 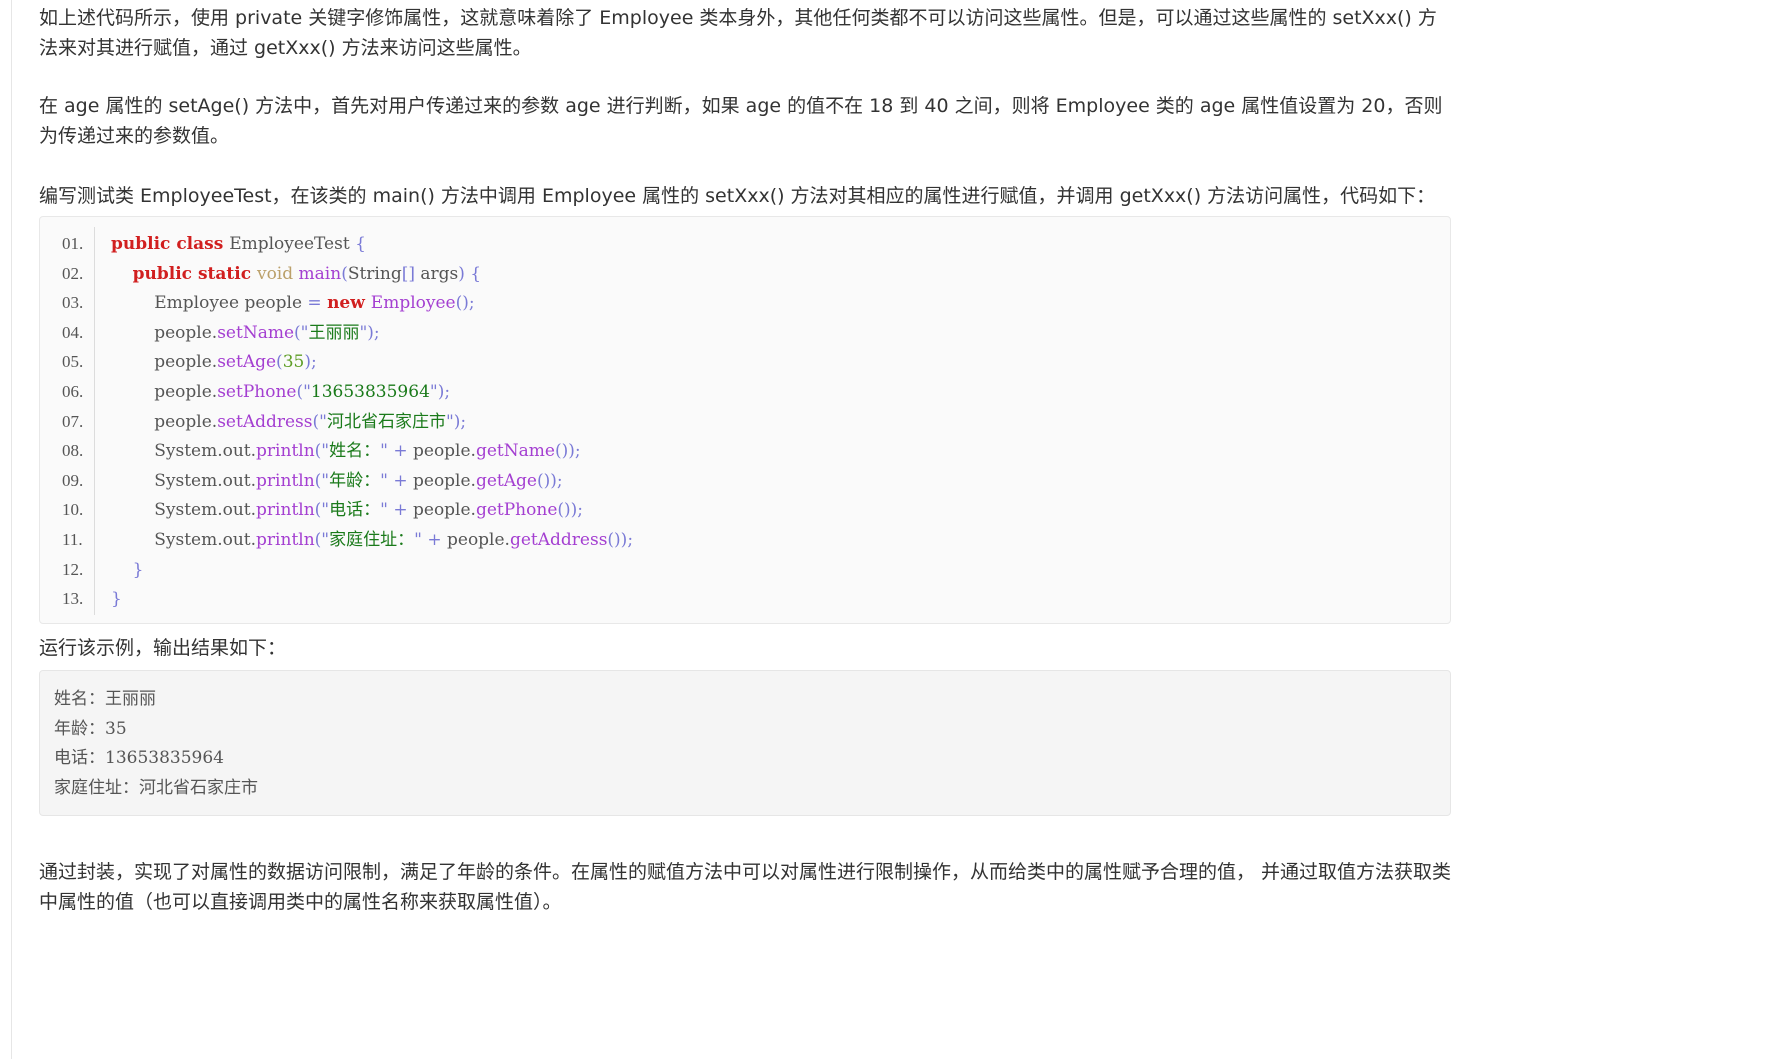 I want to click on code-token: 姓名：, so click(x=355, y=451).